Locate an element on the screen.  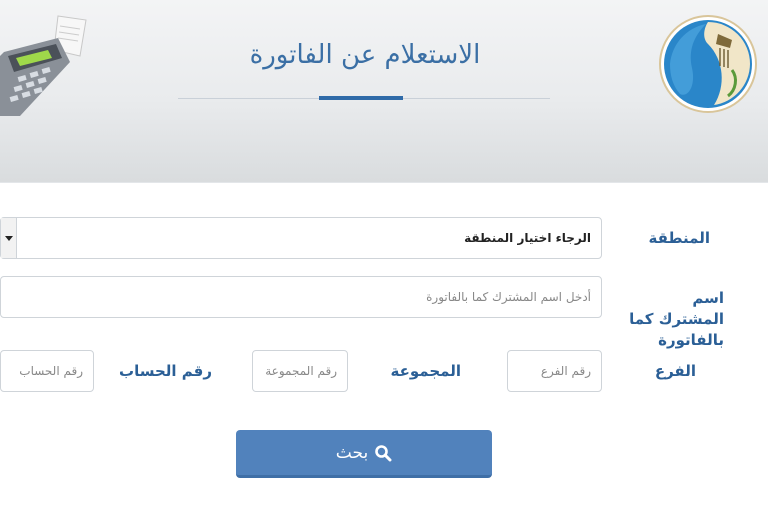
search-button: بحث is located at coordinates (364, 454).